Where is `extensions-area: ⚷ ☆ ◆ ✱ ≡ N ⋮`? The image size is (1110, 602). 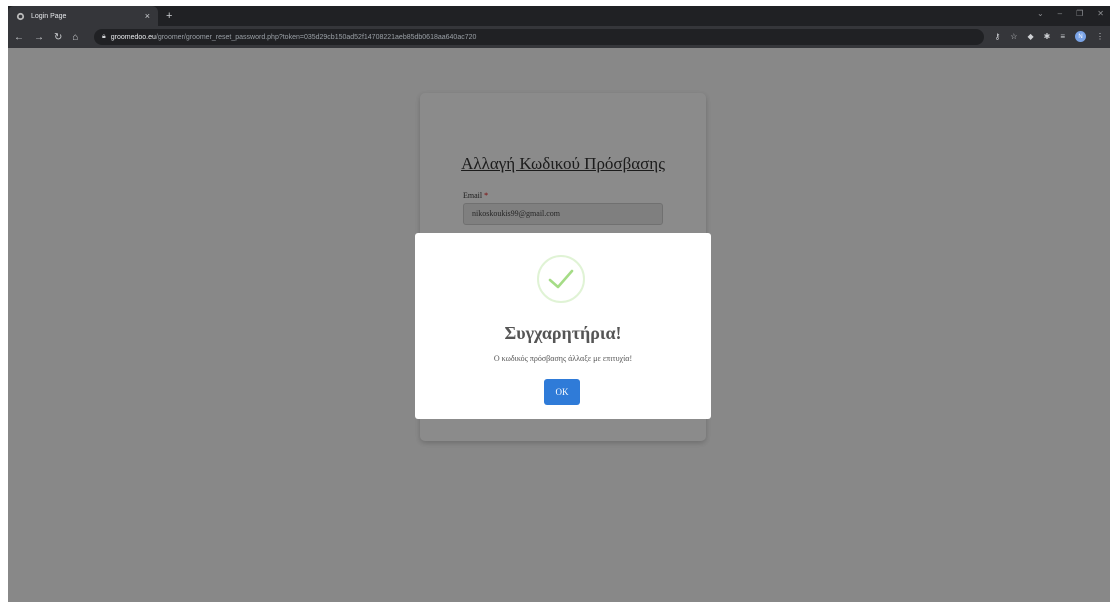
extensions-area: ⚷ ☆ ◆ ✱ ≡ N ⋮ is located at coordinates (1049, 36).